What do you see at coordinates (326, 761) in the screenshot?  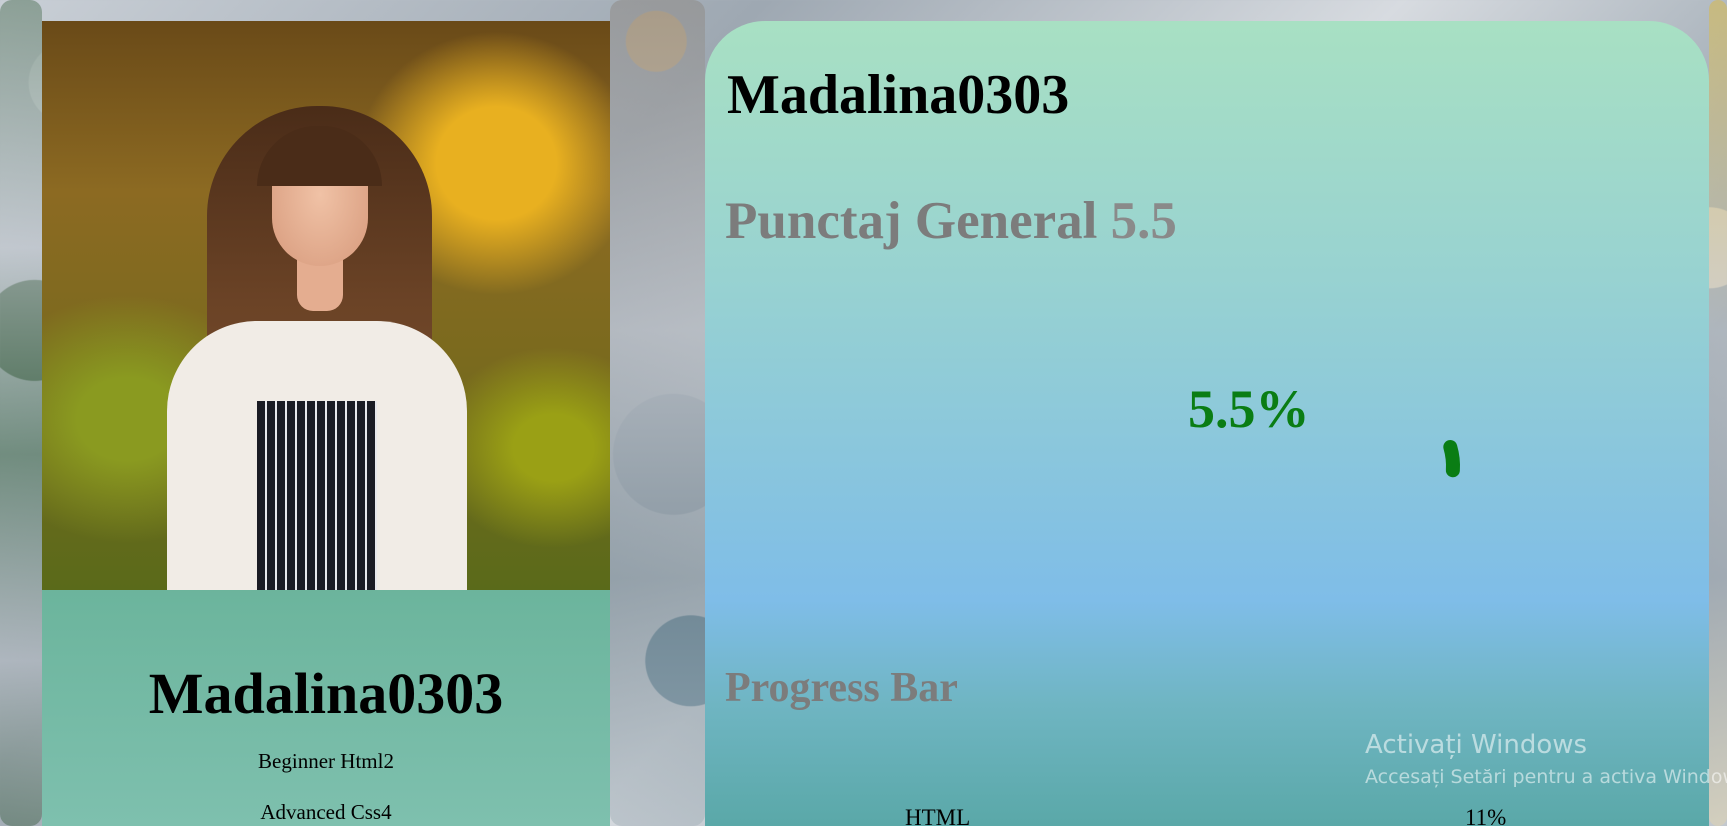 I see `profile-skill-html: Beginner Html2` at bounding box center [326, 761].